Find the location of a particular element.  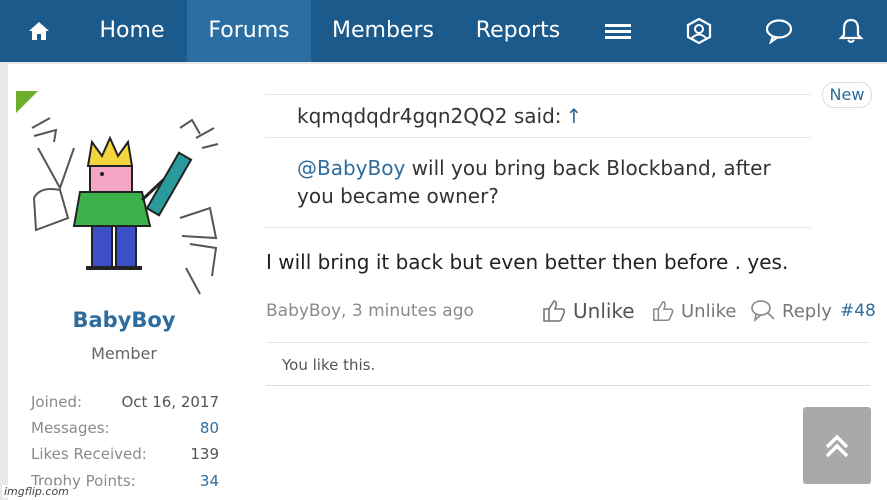

reply-bubble-icon is located at coordinates (763, 311).